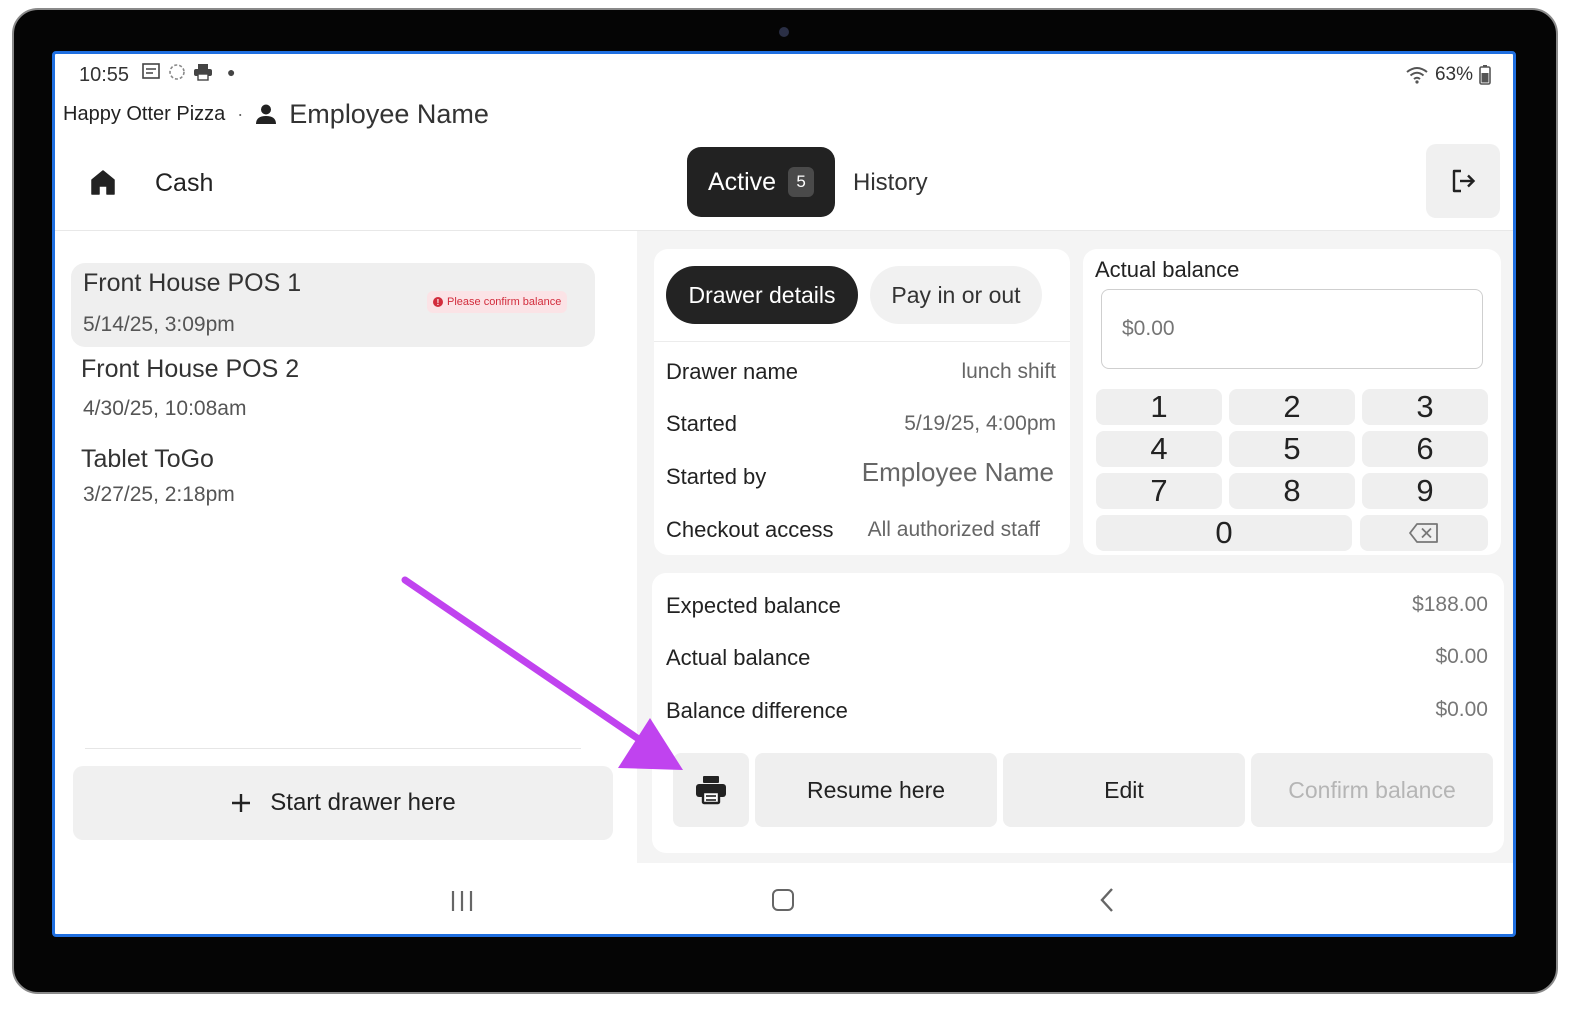 Image resolution: width=1586 pixels, height=1014 pixels. I want to click on active-count-badge: 5, so click(801, 182).